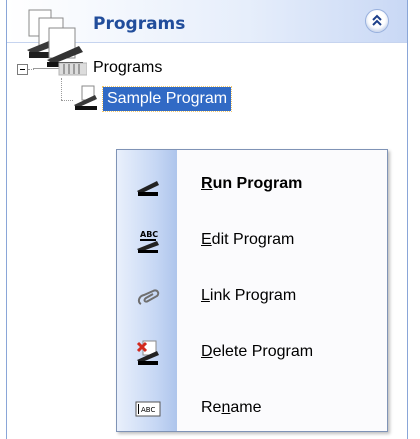  I want to click on menu-label: Delete Program, so click(257, 352).